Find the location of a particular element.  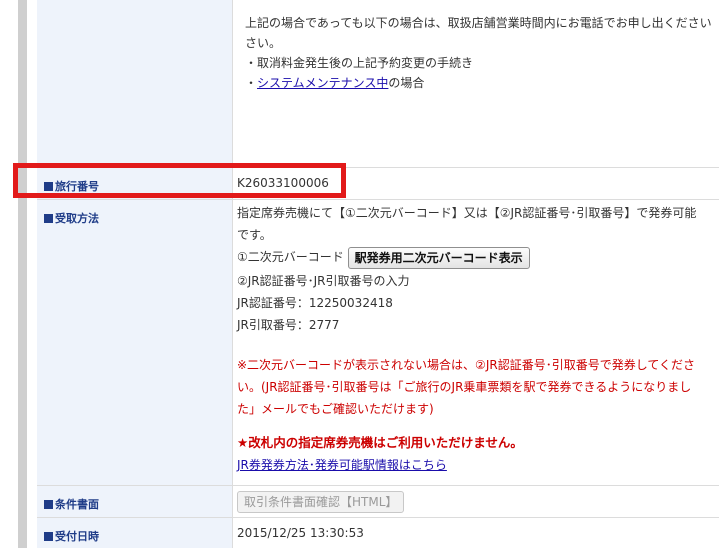

received-date-label-cell: 受付日時 is located at coordinates (135, 533).